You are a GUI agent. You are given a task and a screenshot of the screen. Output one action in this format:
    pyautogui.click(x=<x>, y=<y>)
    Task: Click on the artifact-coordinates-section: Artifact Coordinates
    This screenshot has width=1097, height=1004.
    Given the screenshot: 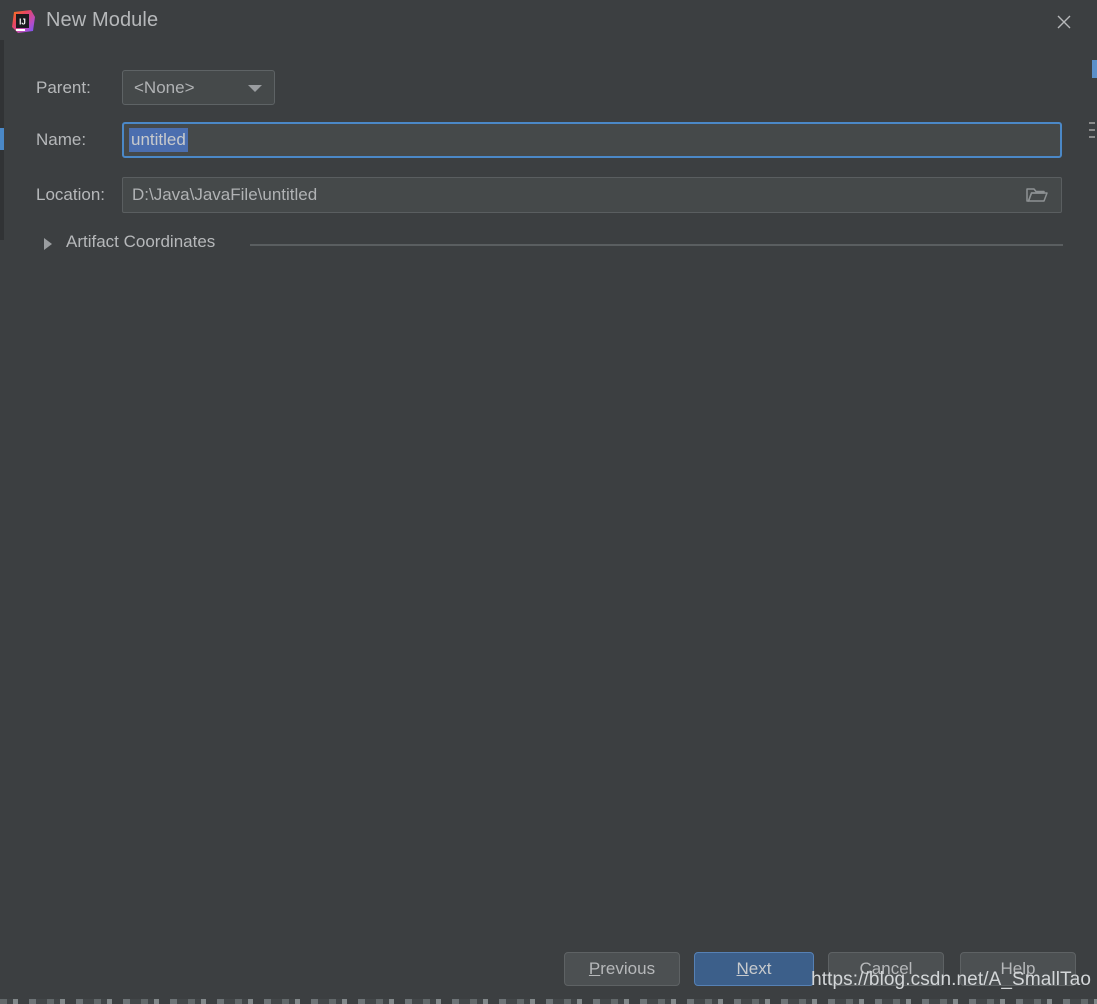 What is the action you would take?
    pyautogui.click(x=549, y=245)
    